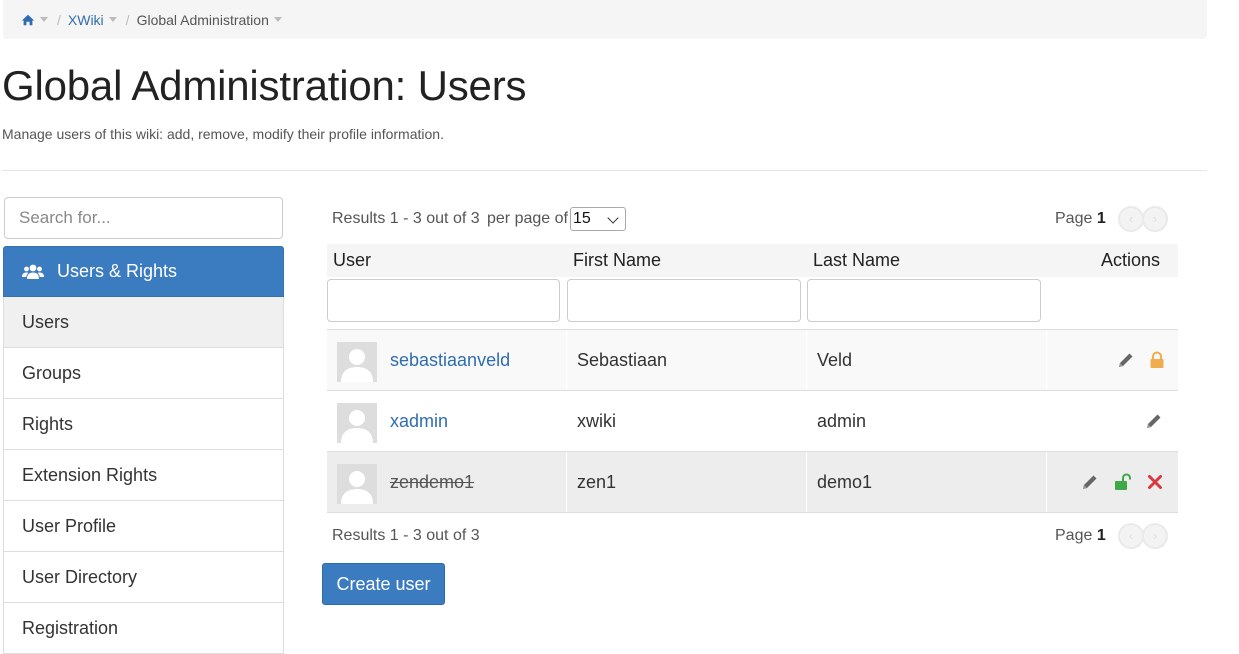 This screenshot has height=654, width=1239. What do you see at coordinates (44, 19) in the screenshot?
I see `home-dropdown-caret-icon` at bounding box center [44, 19].